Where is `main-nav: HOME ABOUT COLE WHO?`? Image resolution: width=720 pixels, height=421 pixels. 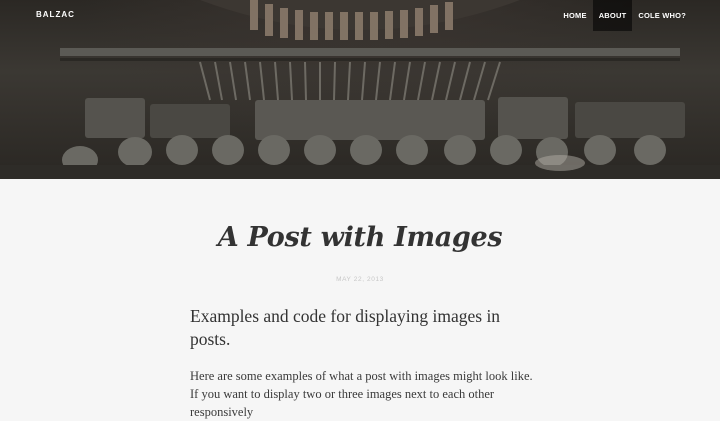 main-nav: HOME ABOUT COLE WHO? is located at coordinates (624, 15).